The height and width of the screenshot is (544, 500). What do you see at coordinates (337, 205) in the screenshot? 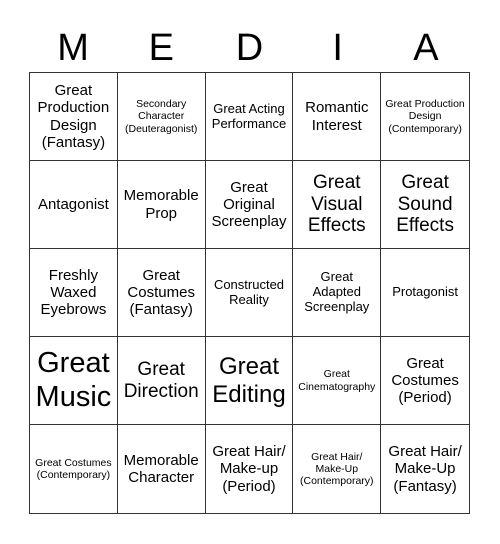
I see `bingo-cell: Great Visual Effects` at bounding box center [337, 205].